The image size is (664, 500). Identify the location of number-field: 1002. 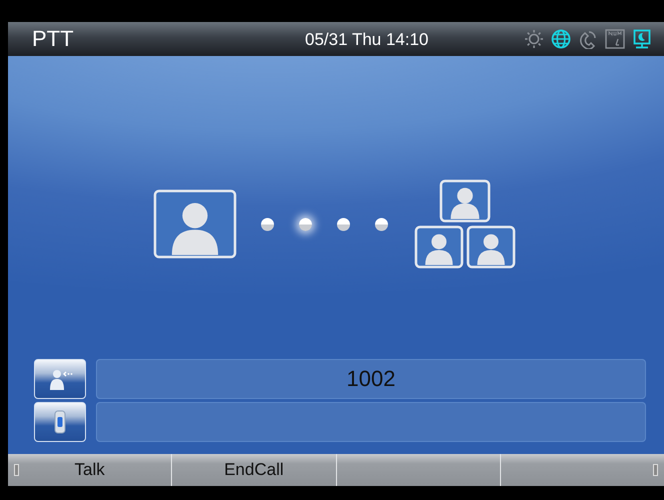
(371, 379).